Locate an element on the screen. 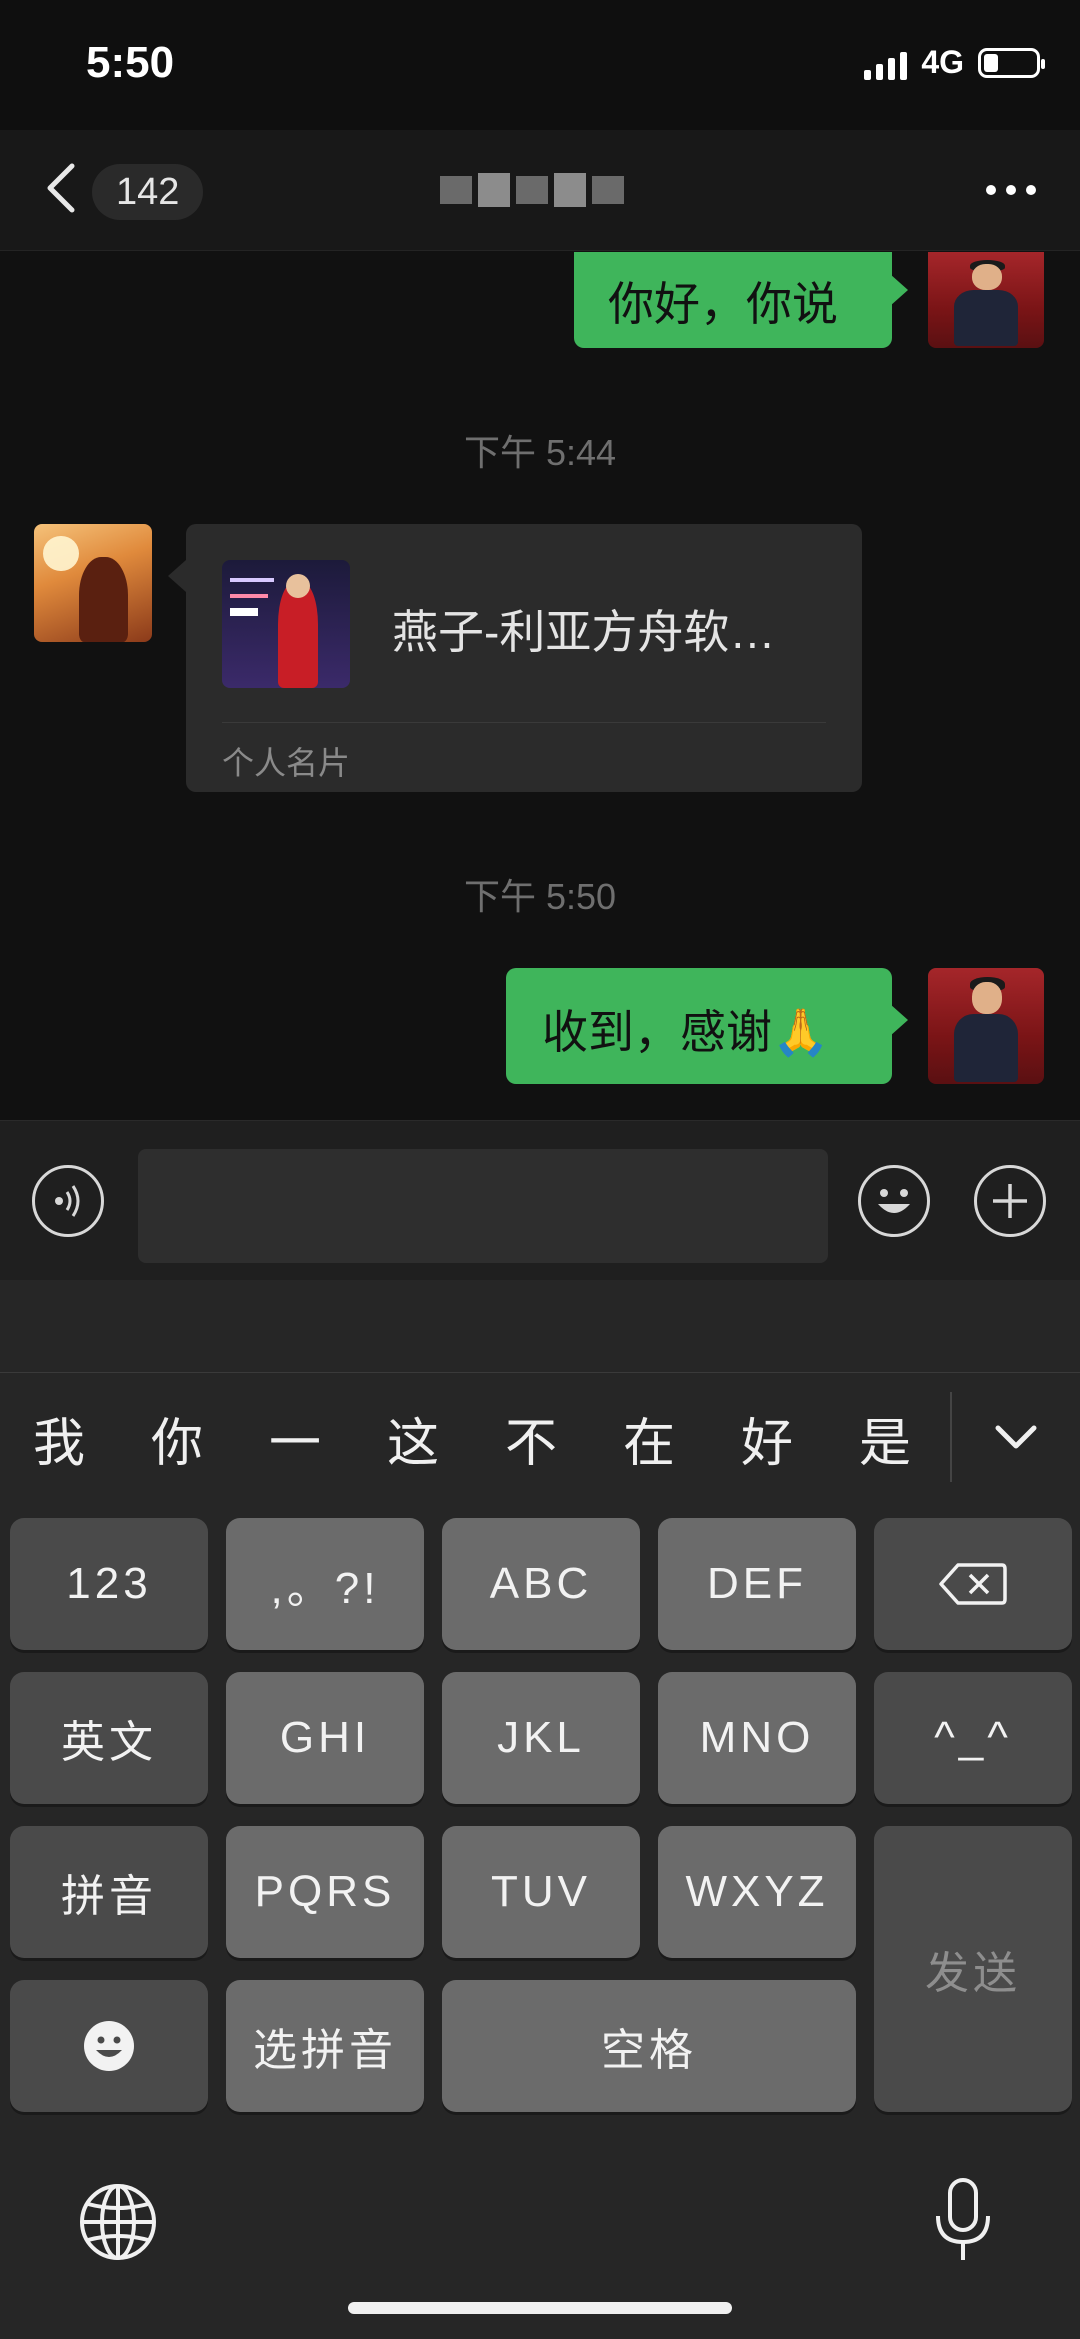  home-indicator is located at coordinates (540, 2308).